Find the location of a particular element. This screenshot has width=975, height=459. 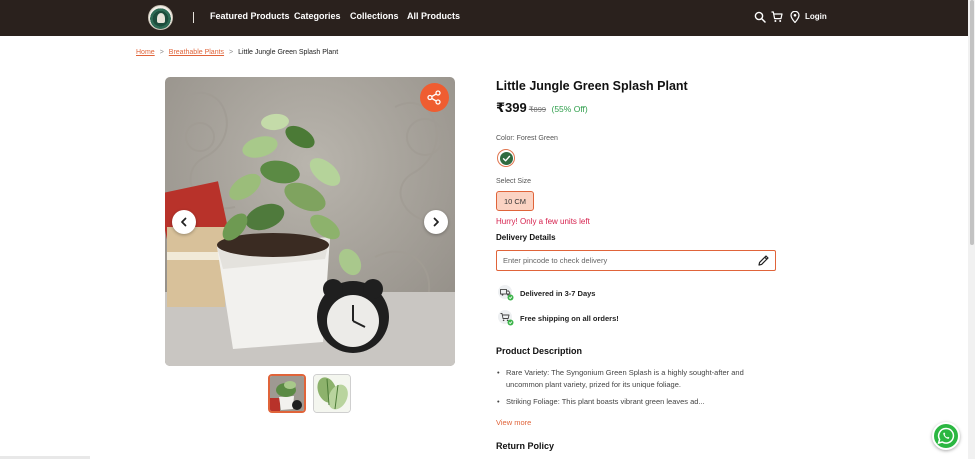

breadcrumb-current: Little Jungle Green Splash Plant is located at coordinates (288, 52).